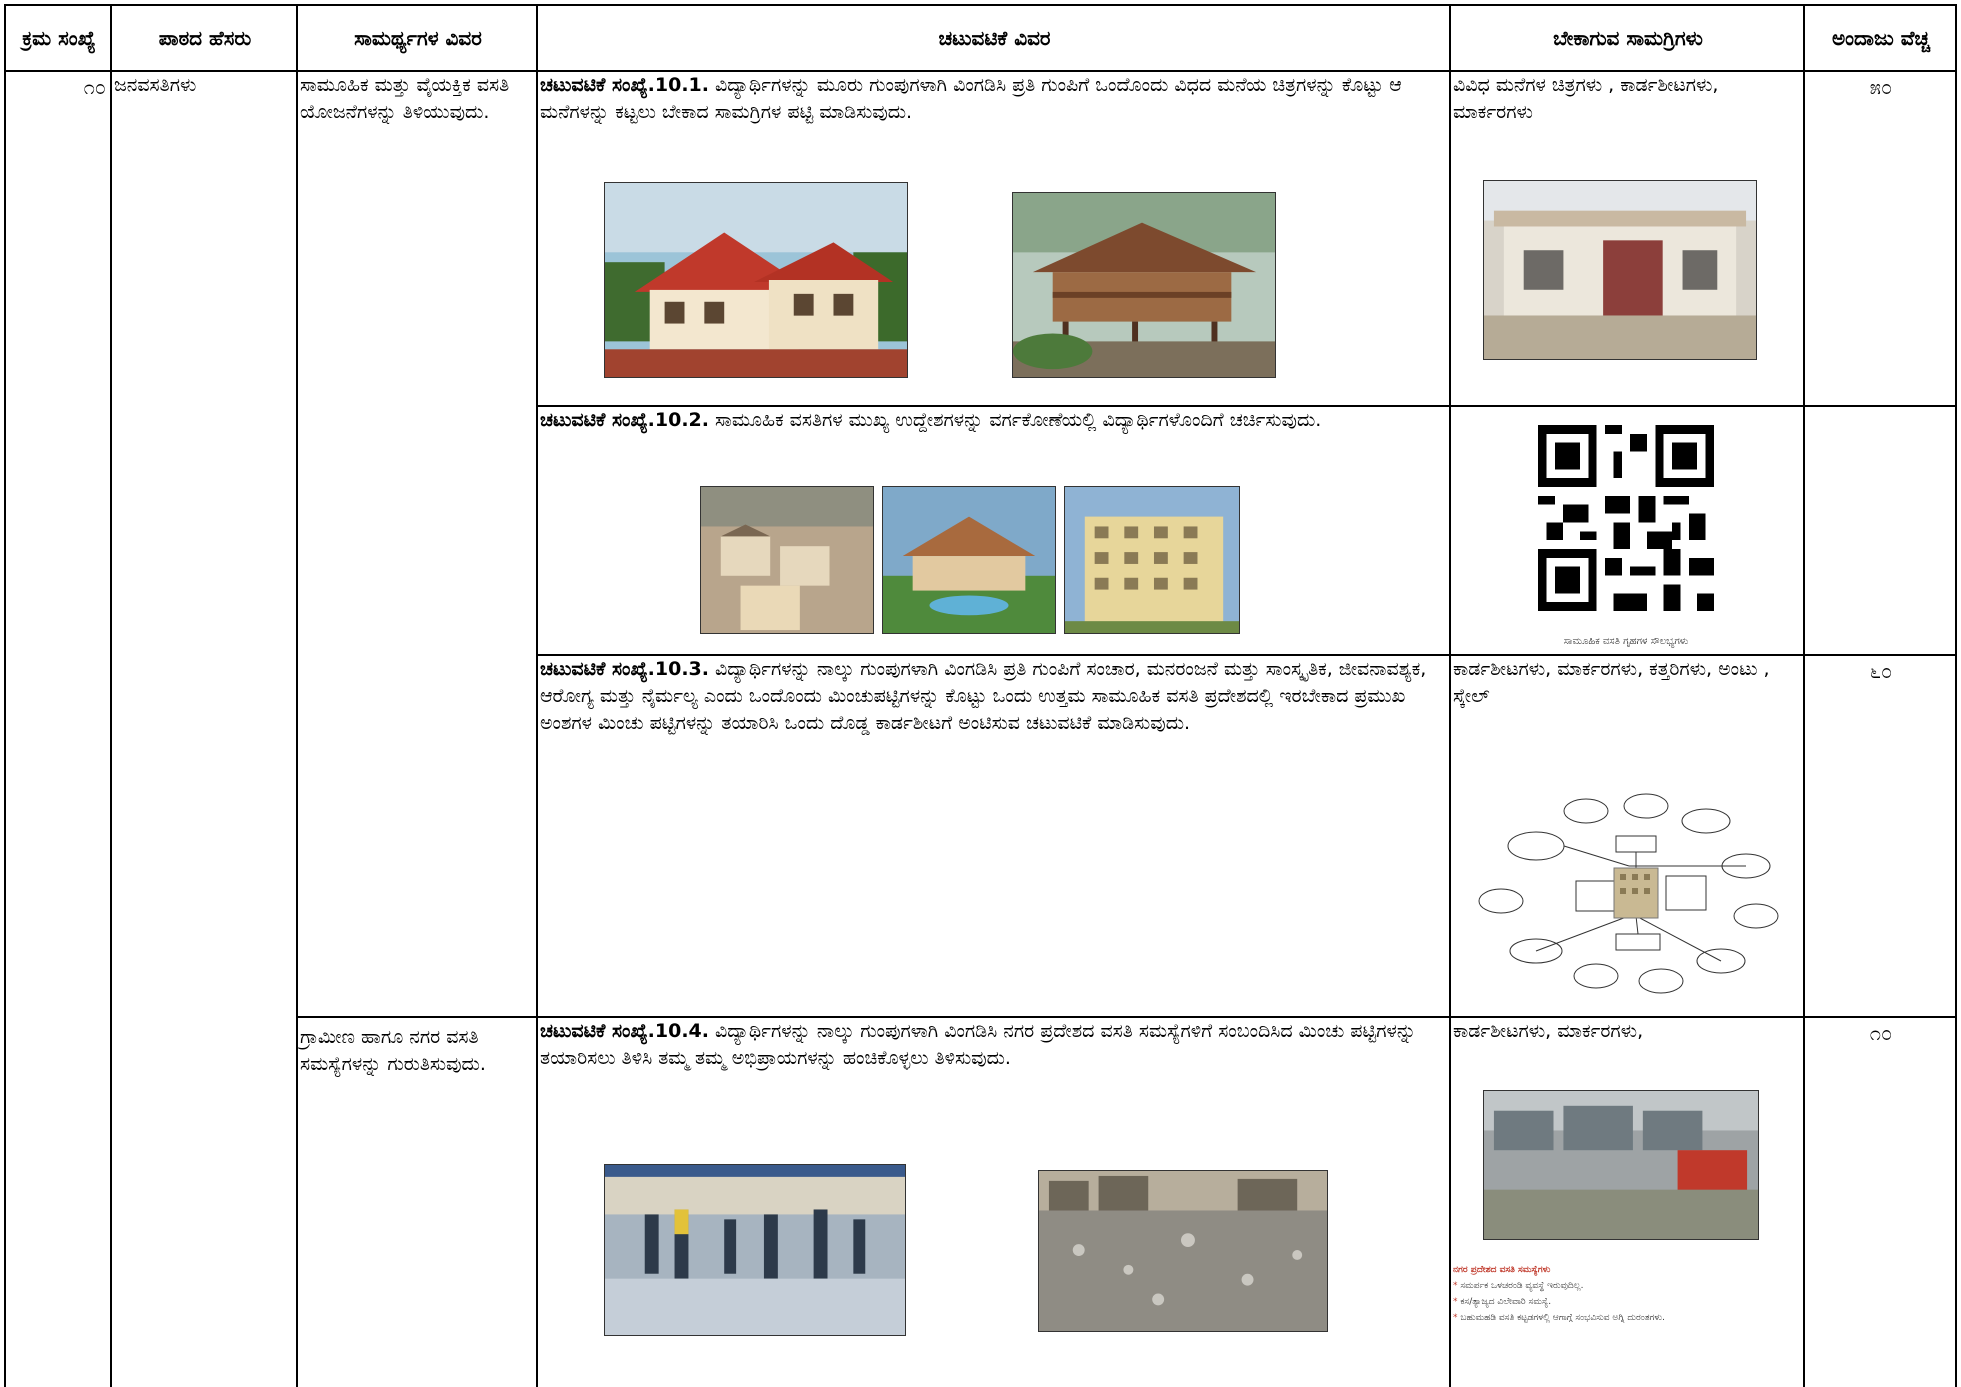 The height and width of the screenshot is (1387, 1961). What do you see at coordinates (1620, 270) in the screenshot?
I see `bungalow-photo` at bounding box center [1620, 270].